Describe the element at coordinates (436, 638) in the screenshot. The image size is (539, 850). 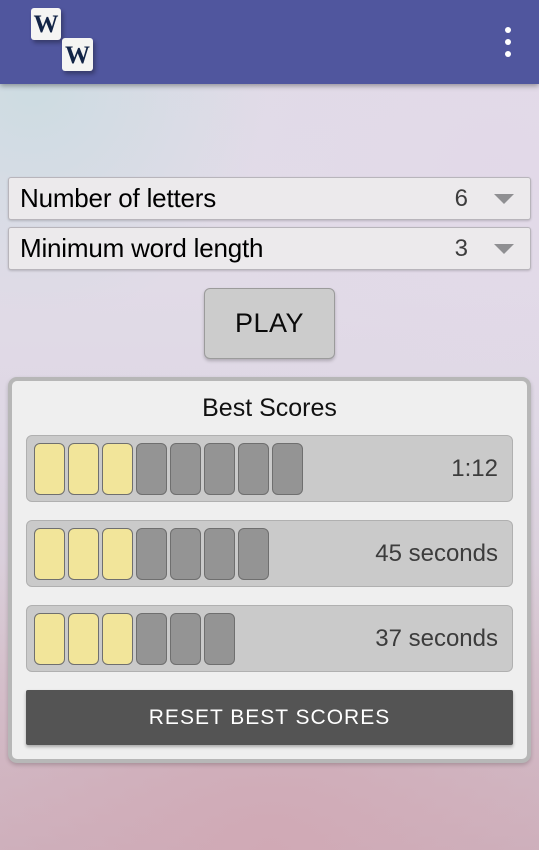
I see `score-time: 37 seconds` at that location.